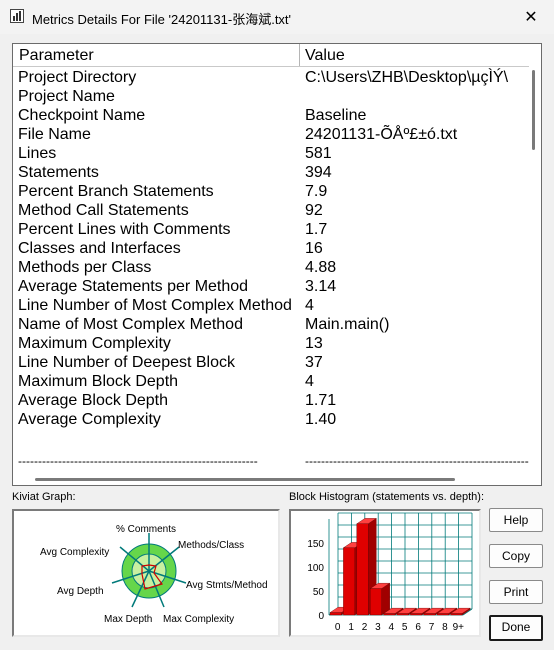 This screenshot has height=650, width=554. What do you see at coordinates (271, 286) in the screenshot?
I see `table-row: Average Statements per Method 3.14` at bounding box center [271, 286].